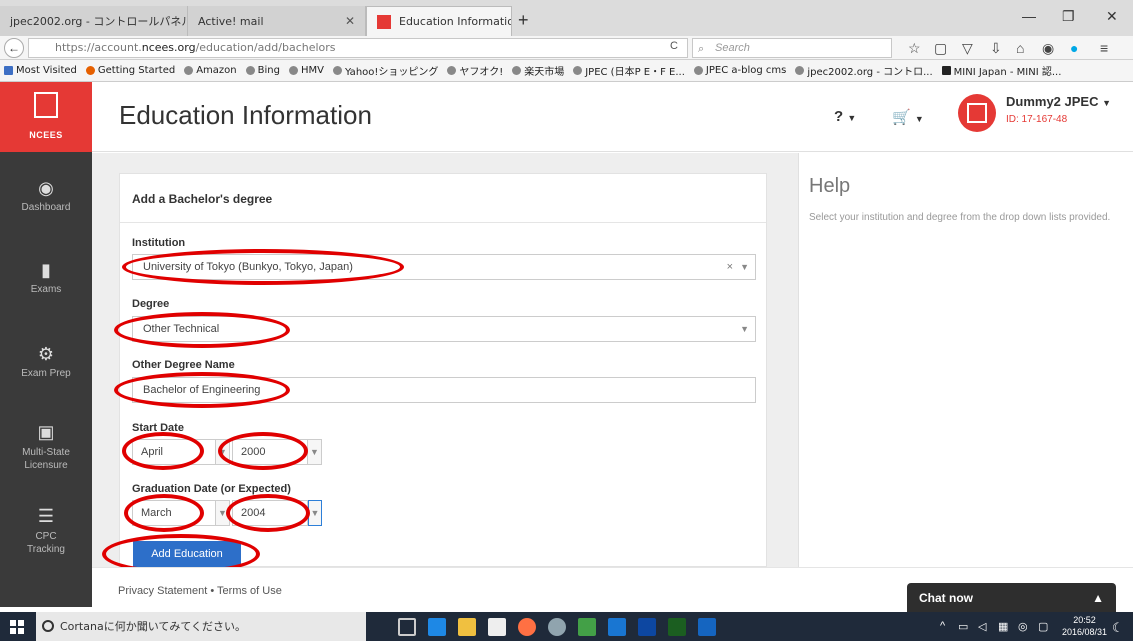 This screenshot has height=641, width=1133. What do you see at coordinates (46, 207) in the screenshot?
I see `sidebar-item-label: Dashboard` at bounding box center [46, 207].